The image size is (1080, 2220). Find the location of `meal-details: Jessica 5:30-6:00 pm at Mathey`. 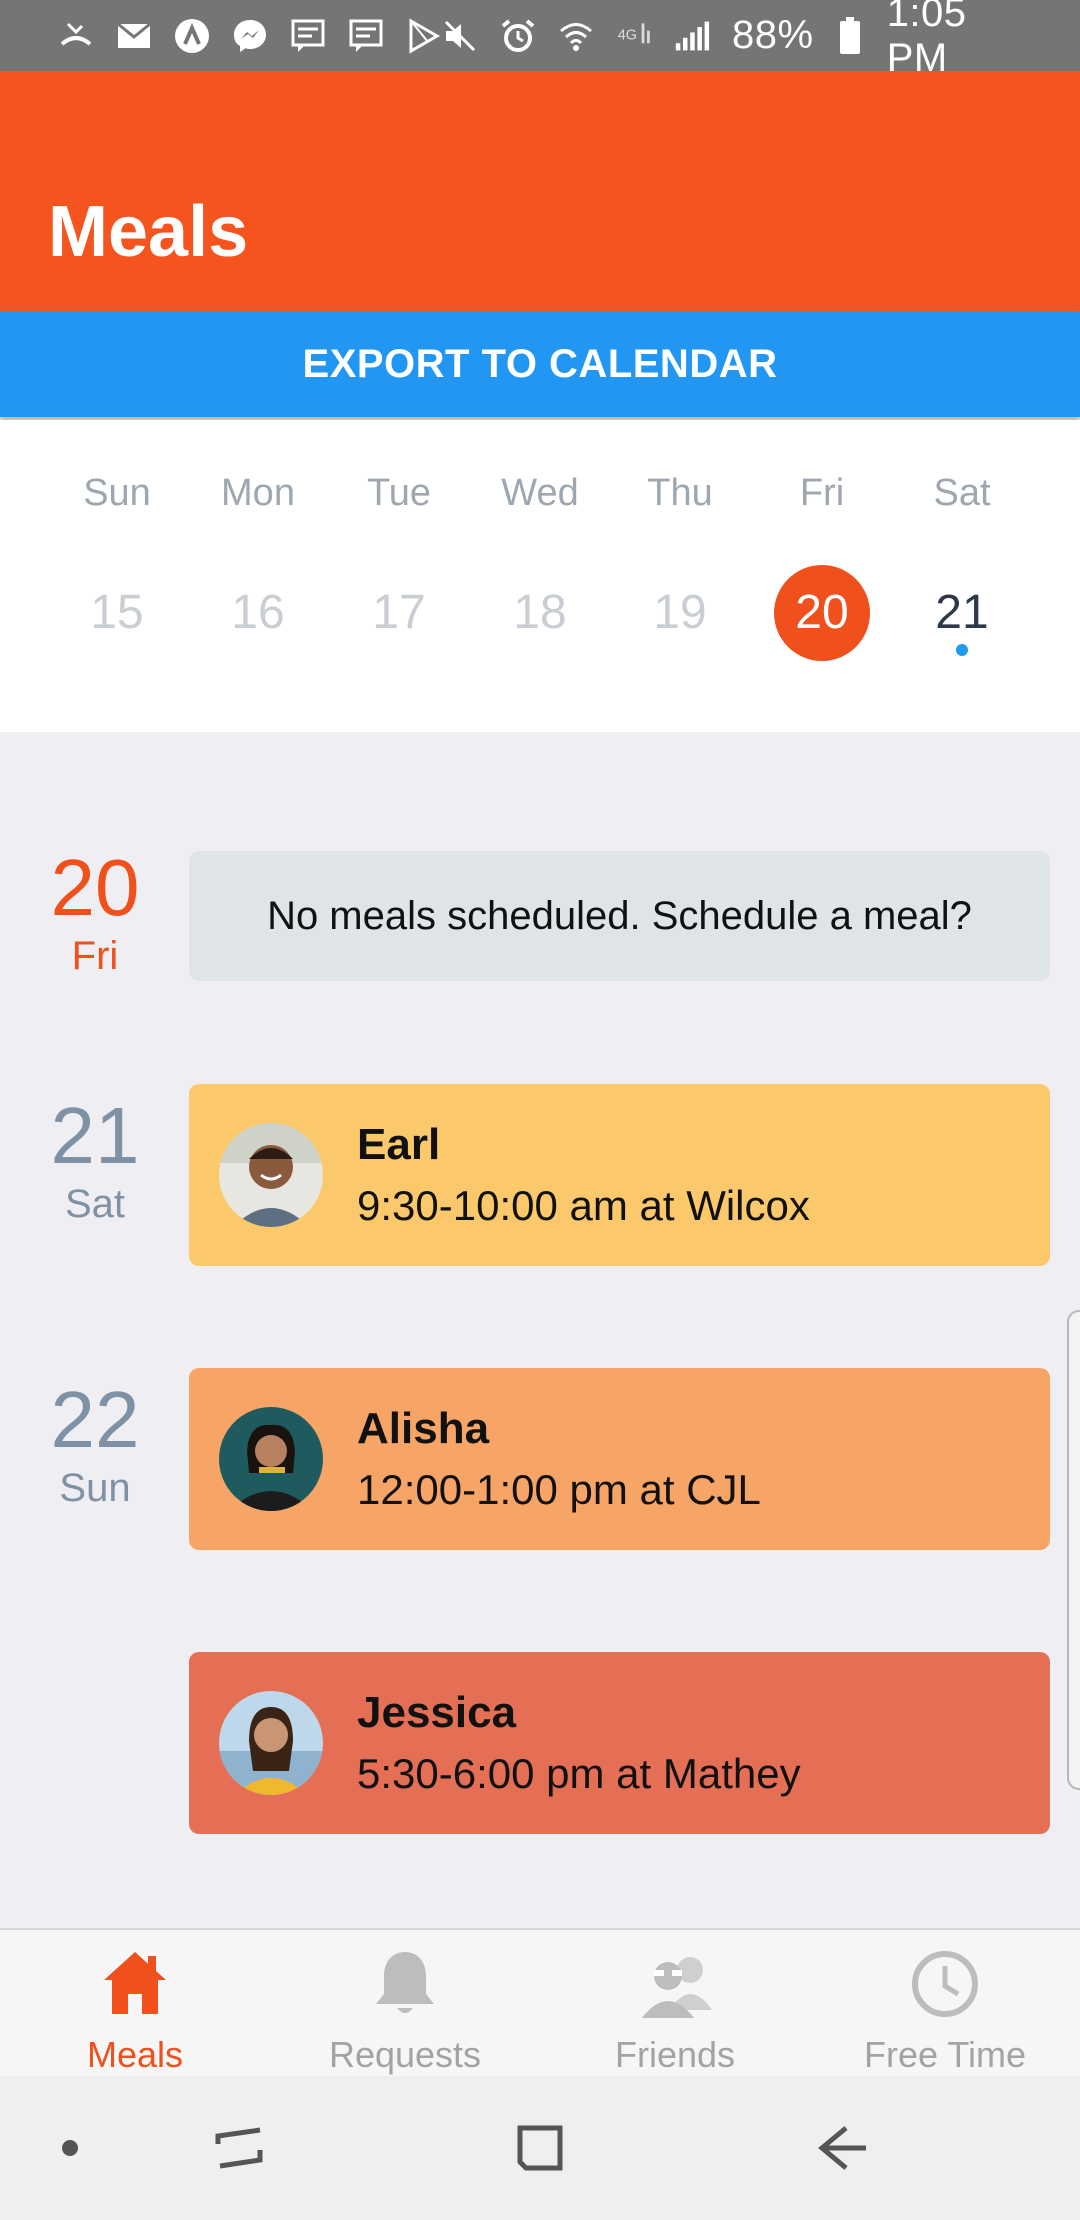

meal-details: Jessica 5:30-6:00 pm at Mathey is located at coordinates (579, 1743).